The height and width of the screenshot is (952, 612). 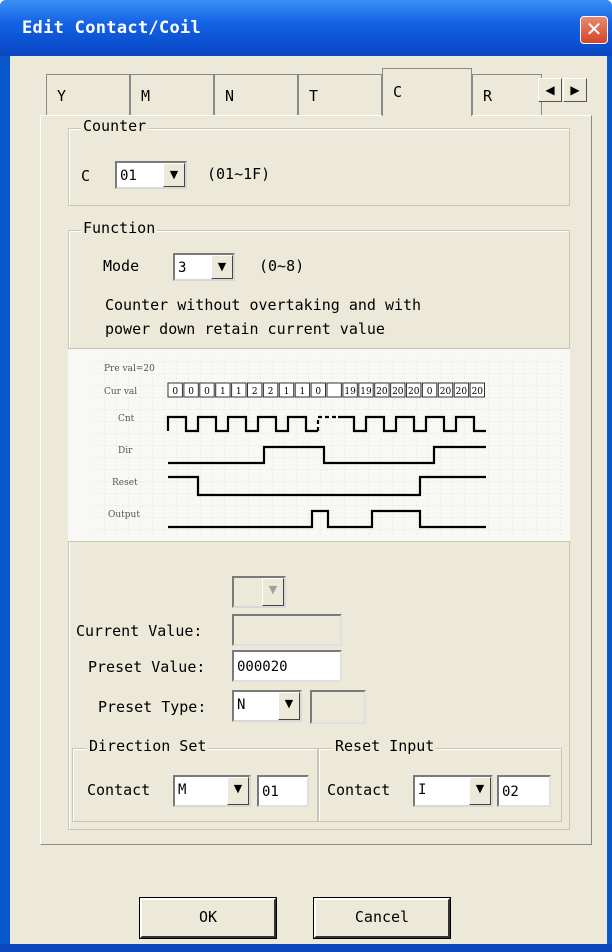 What do you see at coordinates (270, 792) in the screenshot?
I see `direction-contact-number: 01` at bounding box center [270, 792].